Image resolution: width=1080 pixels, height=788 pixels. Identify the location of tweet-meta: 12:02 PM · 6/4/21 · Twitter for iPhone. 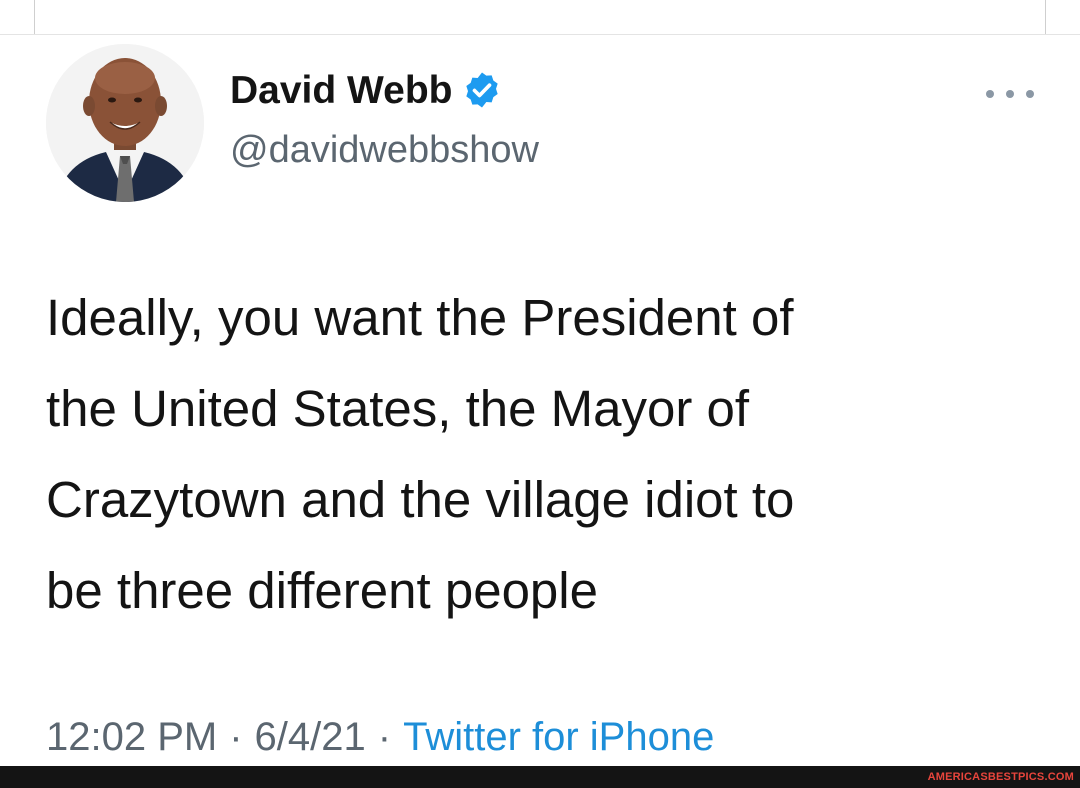
(380, 737).